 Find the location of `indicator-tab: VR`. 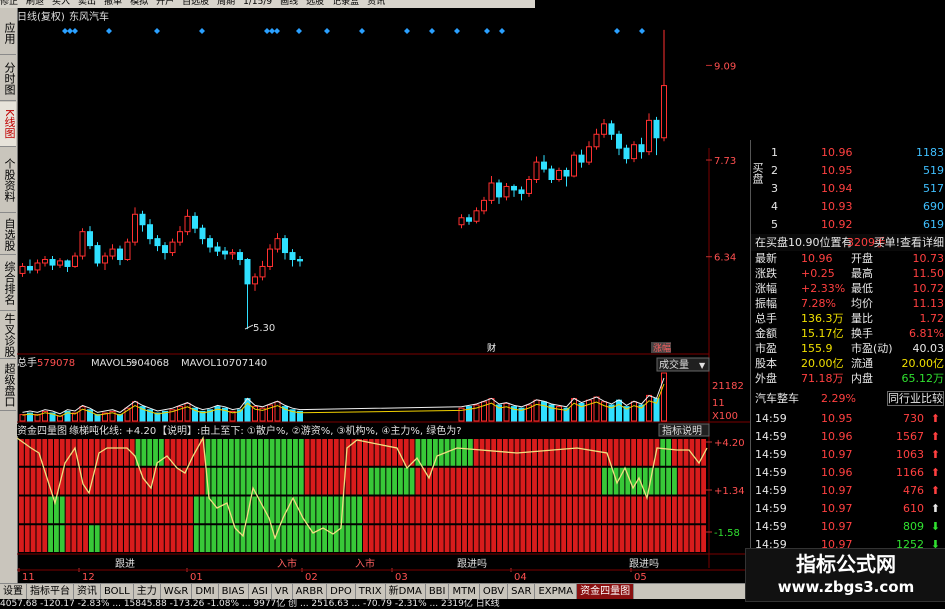

indicator-tab: VR is located at coordinates (282, 591).